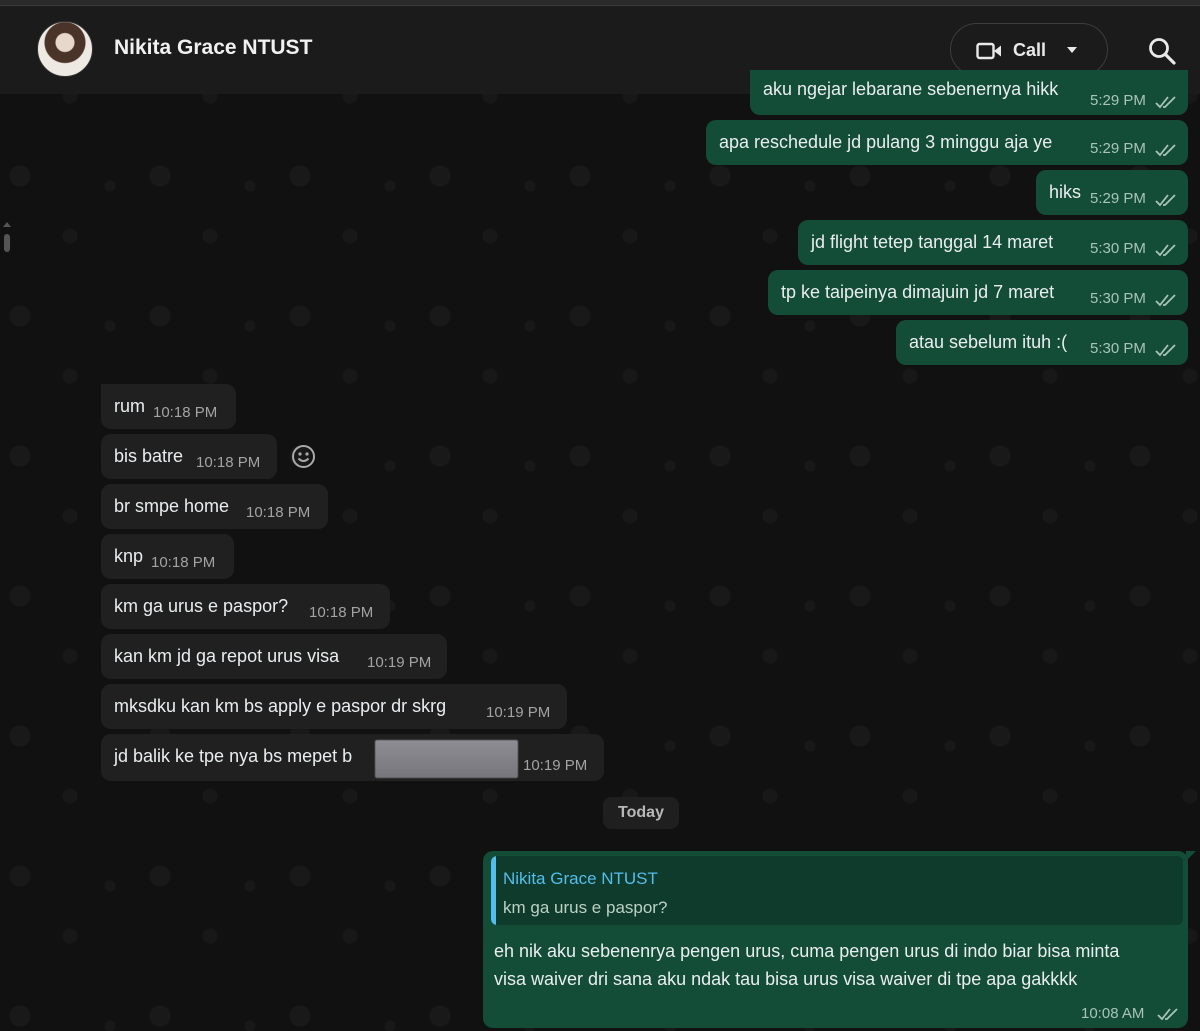 This screenshot has height=1031, width=1200. I want to click on message-in: knp 10:18 PM, so click(167, 556).